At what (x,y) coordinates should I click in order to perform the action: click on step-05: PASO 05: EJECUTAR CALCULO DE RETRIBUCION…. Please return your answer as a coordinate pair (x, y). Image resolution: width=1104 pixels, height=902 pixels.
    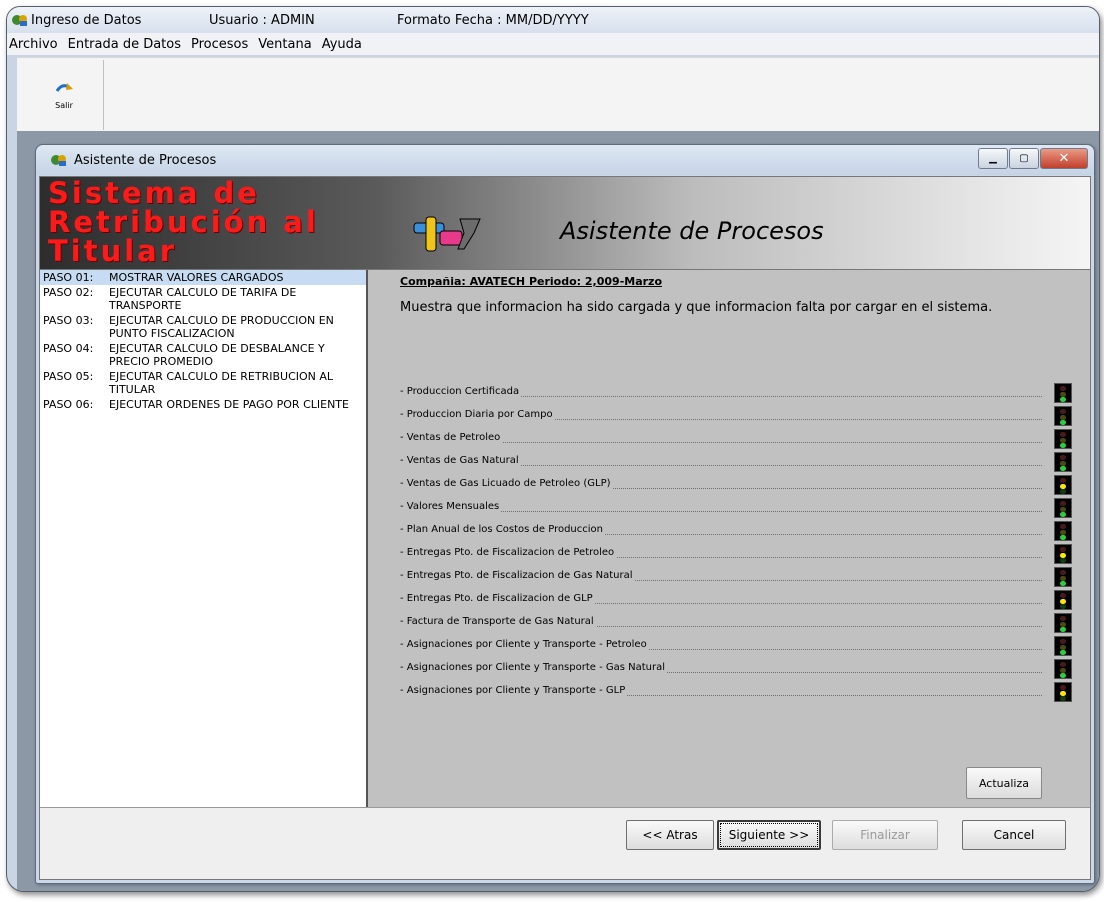
    Looking at the image, I should click on (203, 383).